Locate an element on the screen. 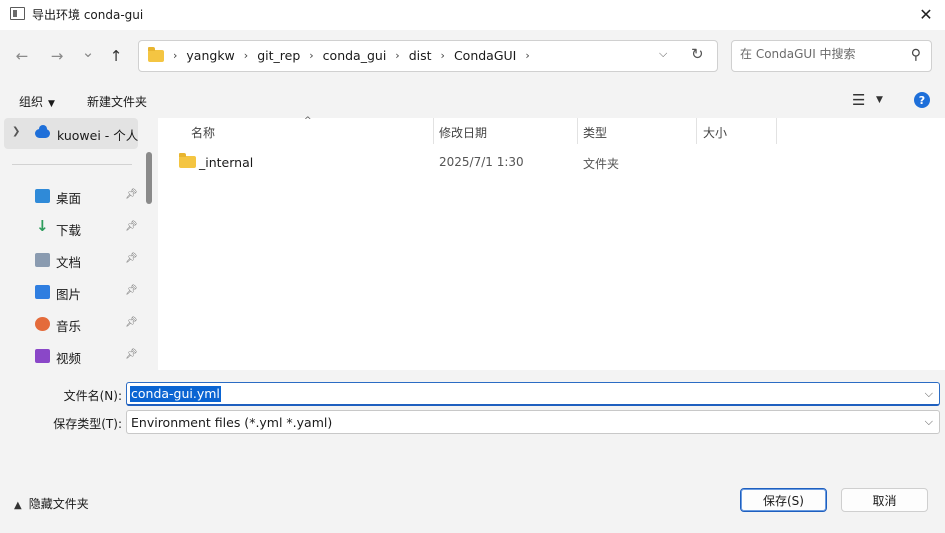 The image size is (945, 533). hide-folders-toggle: ▲ 隐藏文件夹 is located at coordinates (51, 503).